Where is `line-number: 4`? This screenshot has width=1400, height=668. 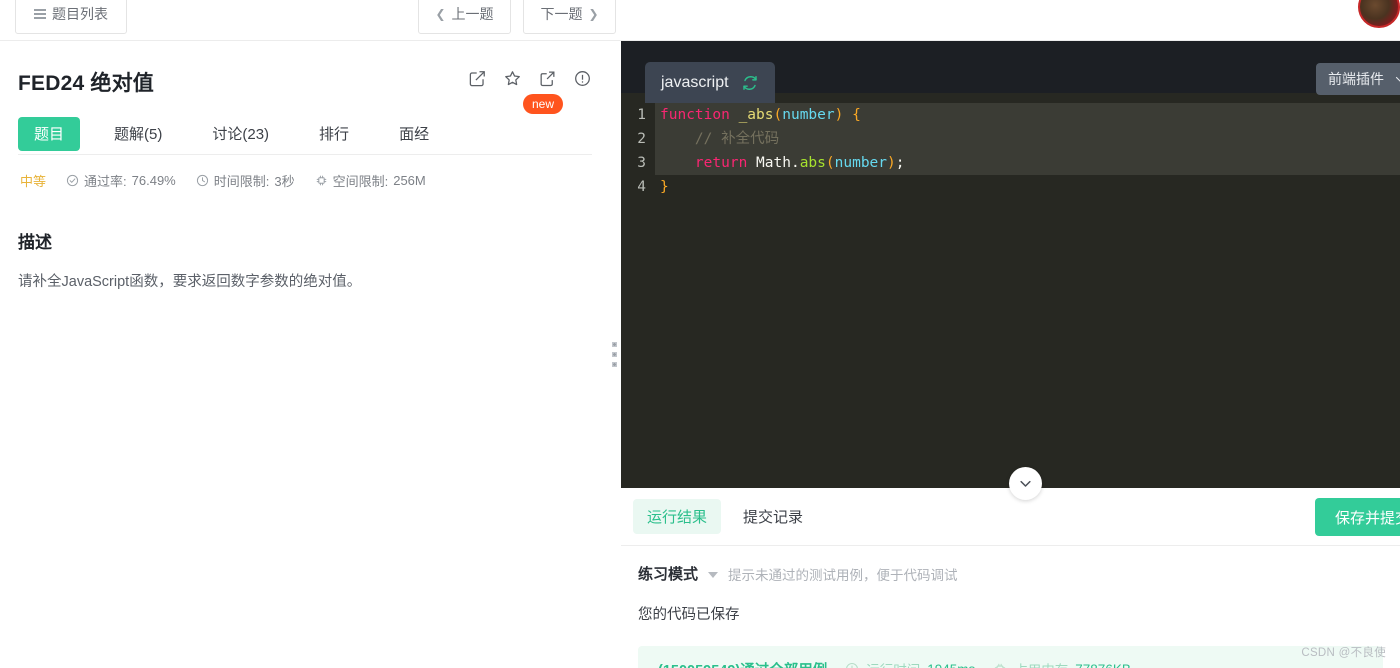
line-number: 4 is located at coordinates (641, 187).